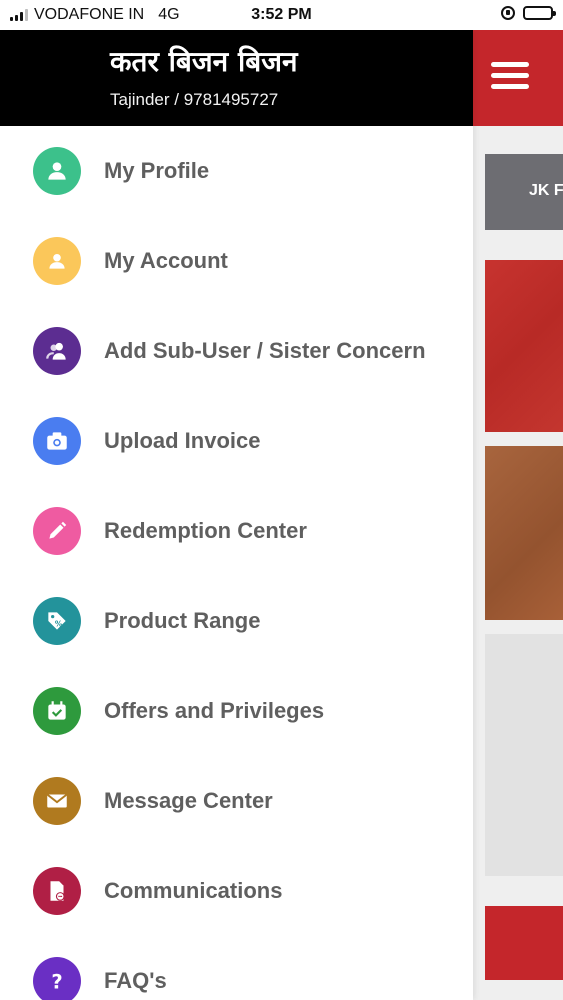 The height and width of the screenshot is (1000, 563). Describe the element at coordinates (236, 968) in the screenshot. I see `menu-item-faqs: ? FAQ's` at that location.